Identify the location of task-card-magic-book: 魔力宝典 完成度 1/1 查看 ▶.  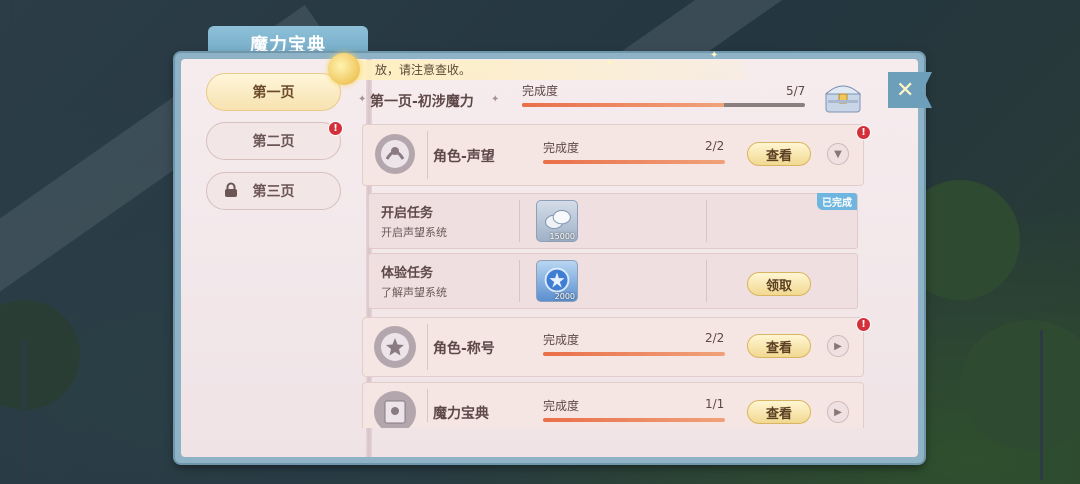
(613, 405).